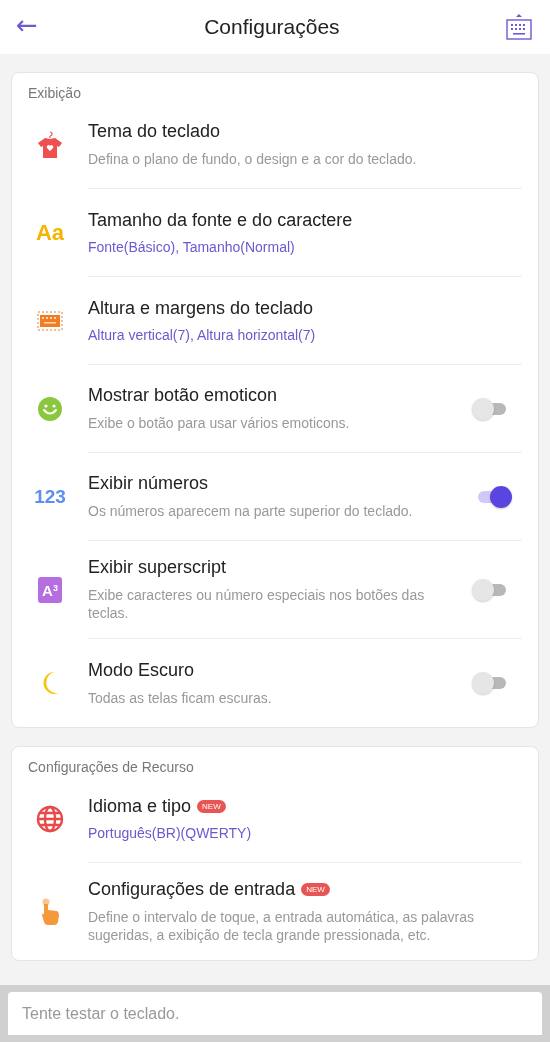 Image resolution: width=550 pixels, height=1042 pixels. Describe the element at coordinates (192, 889) in the screenshot. I see `setting-title: Configurações de entrada` at that location.